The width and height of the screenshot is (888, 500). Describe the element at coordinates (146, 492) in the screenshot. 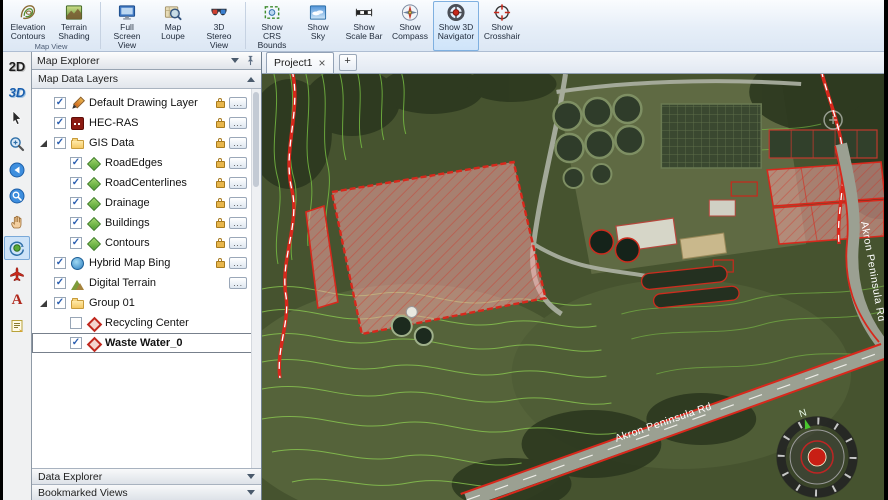

I see `bookmarked-views-bar: Bookmarked Views` at that location.